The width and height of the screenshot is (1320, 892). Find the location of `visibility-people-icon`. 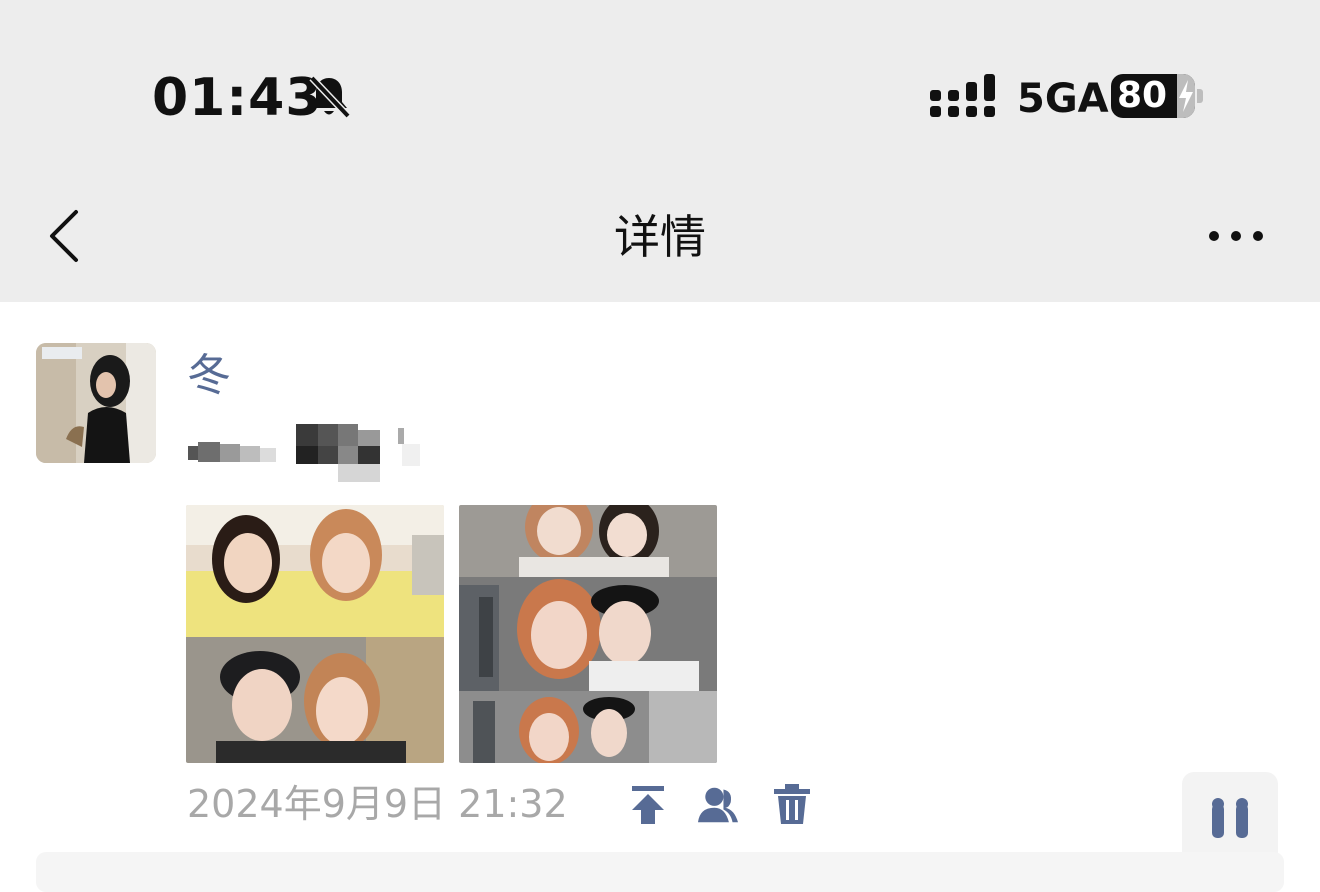

visibility-people-icon is located at coordinates (718, 805).